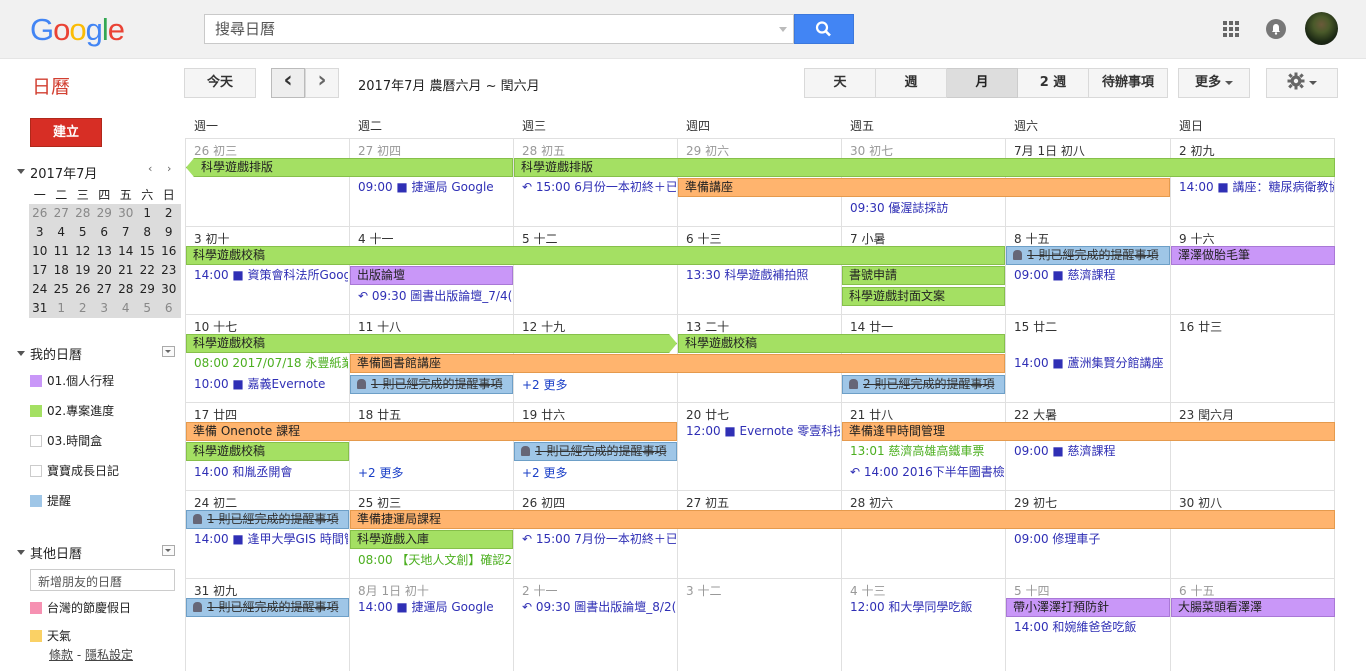  I want to click on day-number: 7 小暑, so click(867, 238).